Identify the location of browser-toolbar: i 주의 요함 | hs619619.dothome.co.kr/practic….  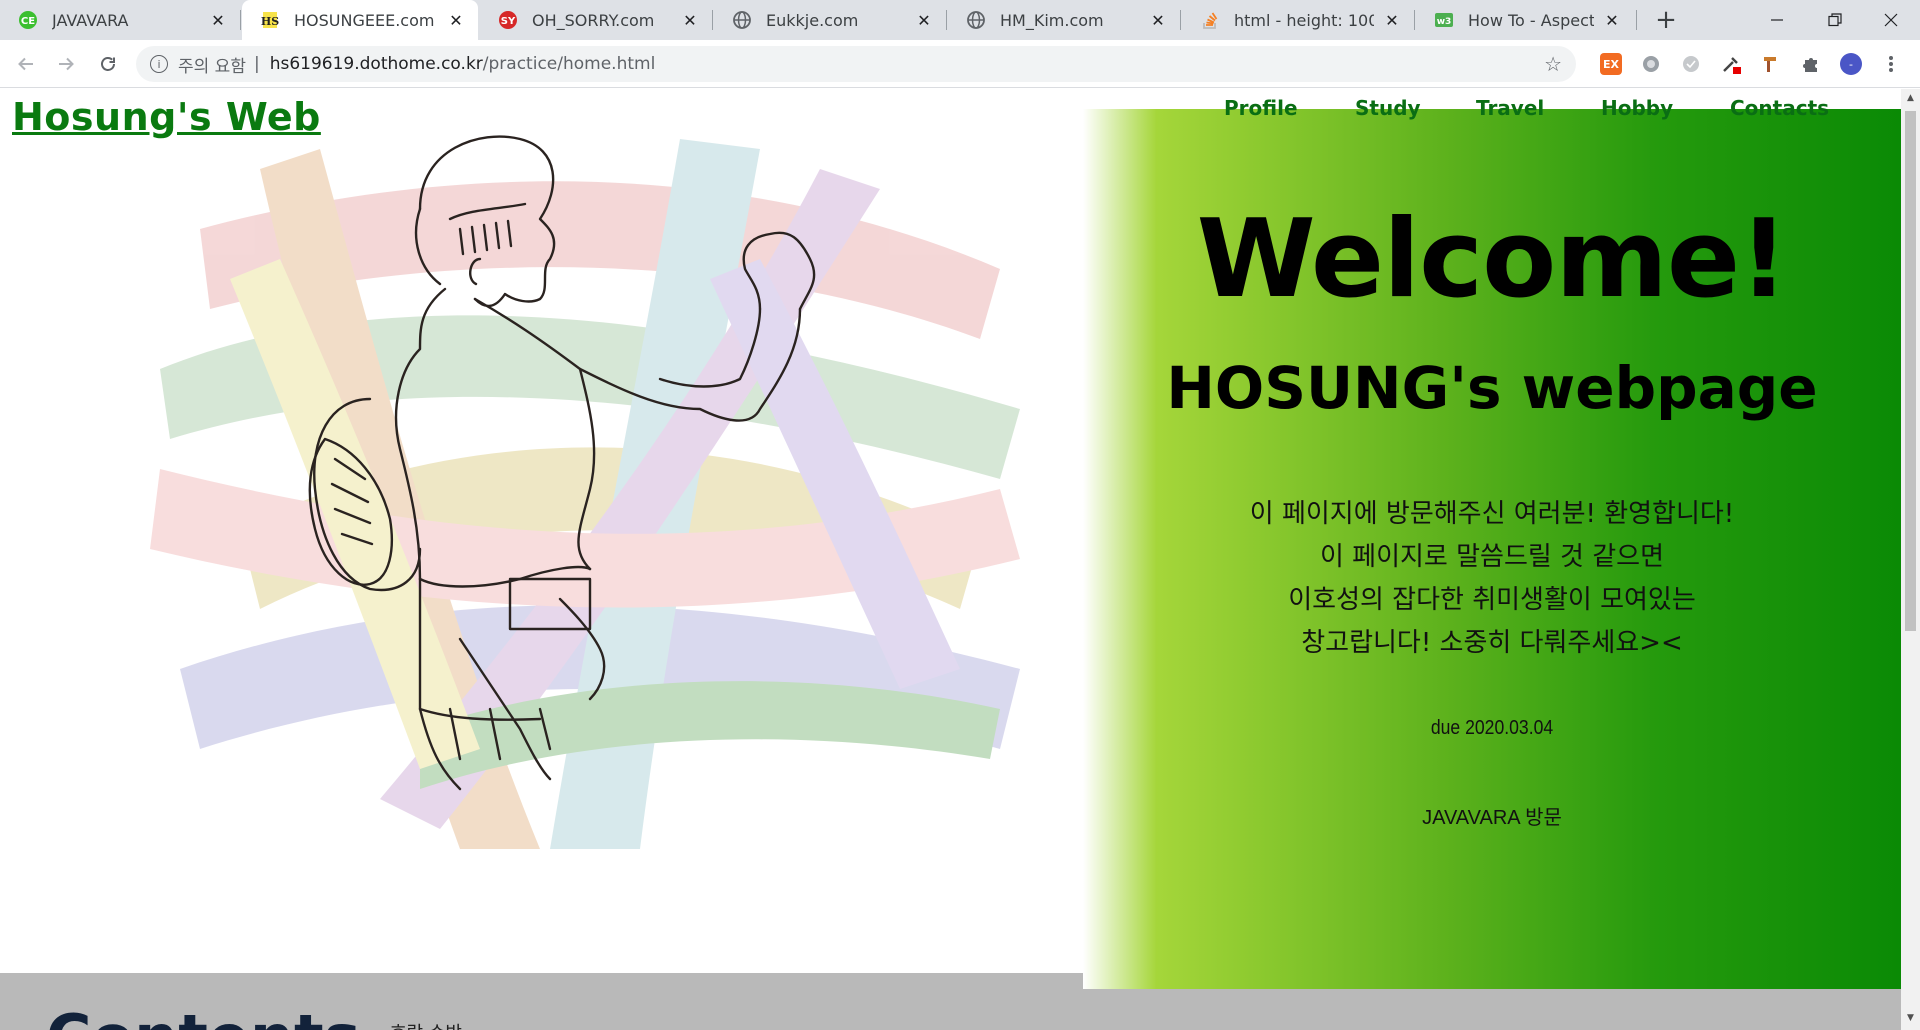
(960, 64).